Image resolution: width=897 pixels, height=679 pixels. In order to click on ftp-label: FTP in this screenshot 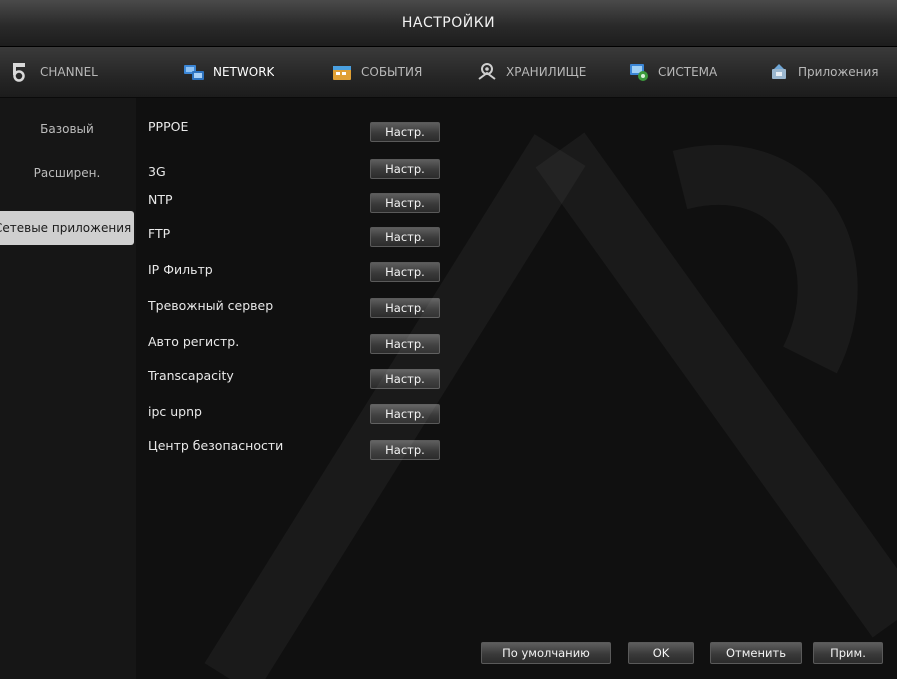, I will do `click(159, 233)`.